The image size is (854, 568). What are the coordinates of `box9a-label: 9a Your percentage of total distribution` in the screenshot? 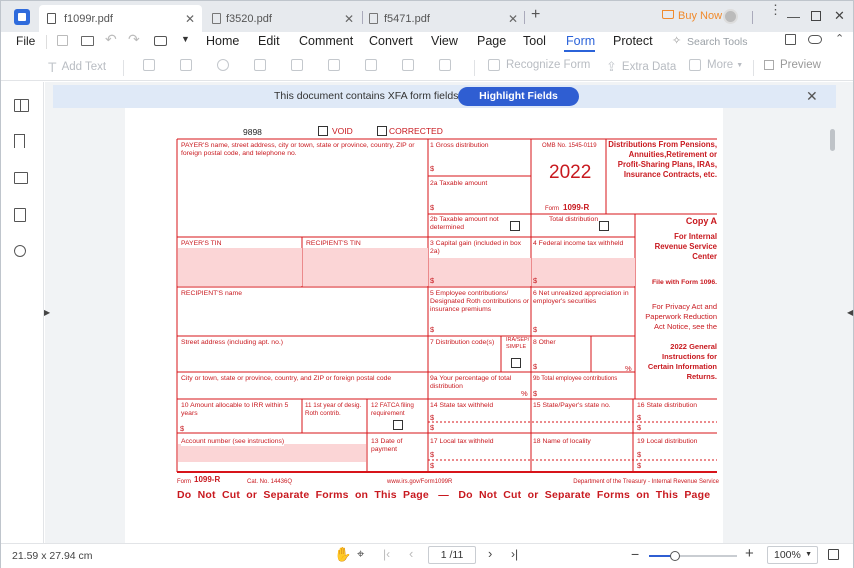 It's located at (471, 382).